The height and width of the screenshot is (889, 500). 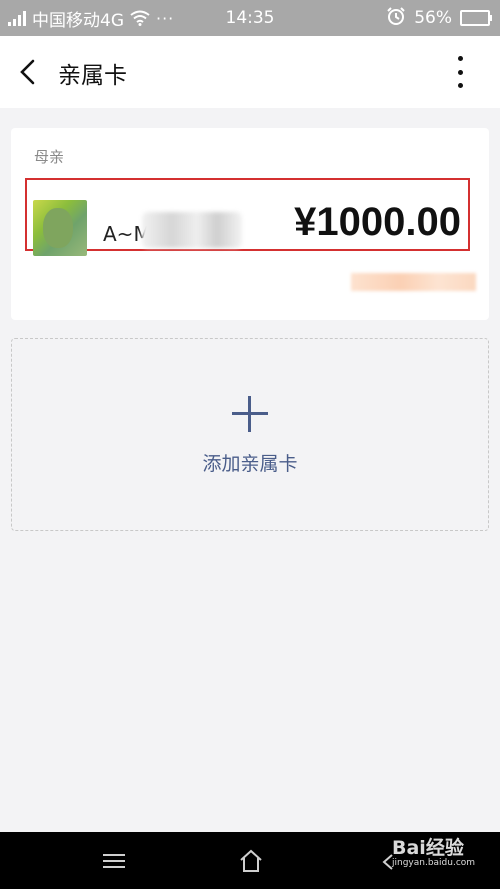 What do you see at coordinates (476, 18) in the screenshot?
I see `battery-icon` at bounding box center [476, 18].